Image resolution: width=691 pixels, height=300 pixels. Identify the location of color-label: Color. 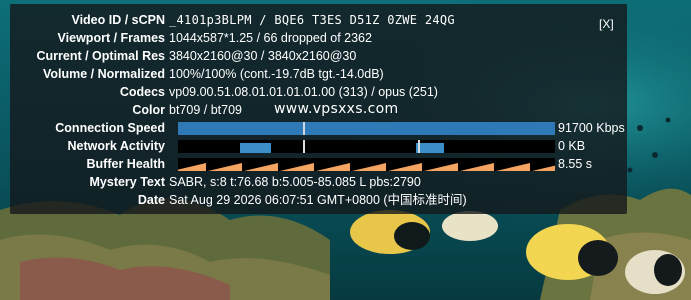
(148, 110).